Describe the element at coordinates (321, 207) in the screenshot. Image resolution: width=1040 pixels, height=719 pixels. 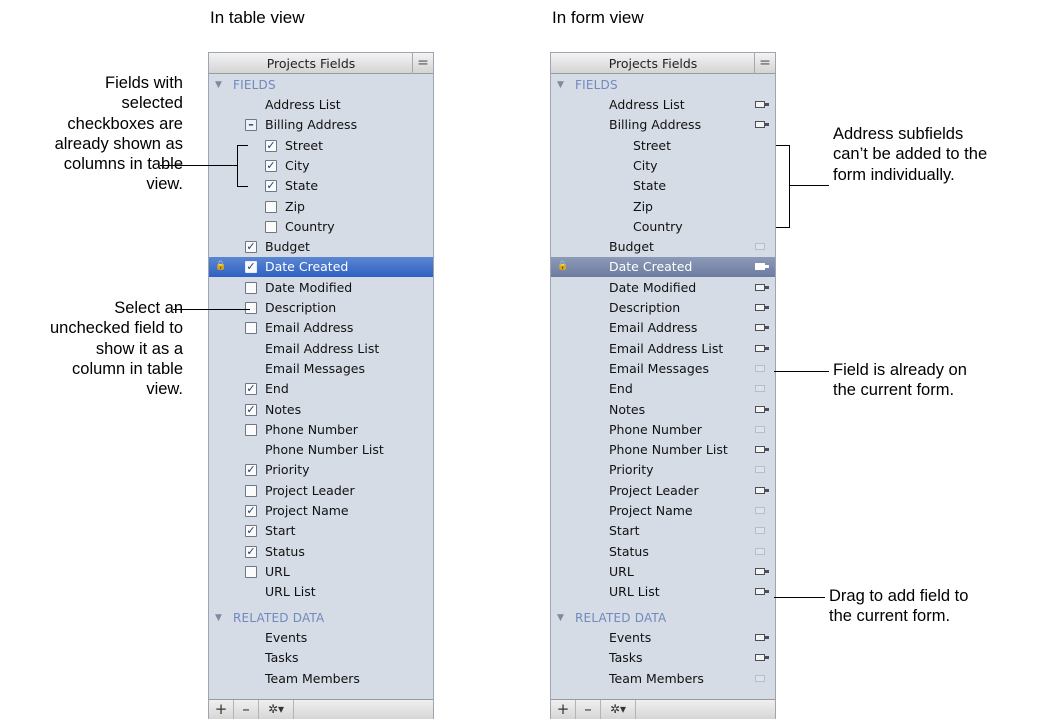
I see `field-row: Zip` at that location.